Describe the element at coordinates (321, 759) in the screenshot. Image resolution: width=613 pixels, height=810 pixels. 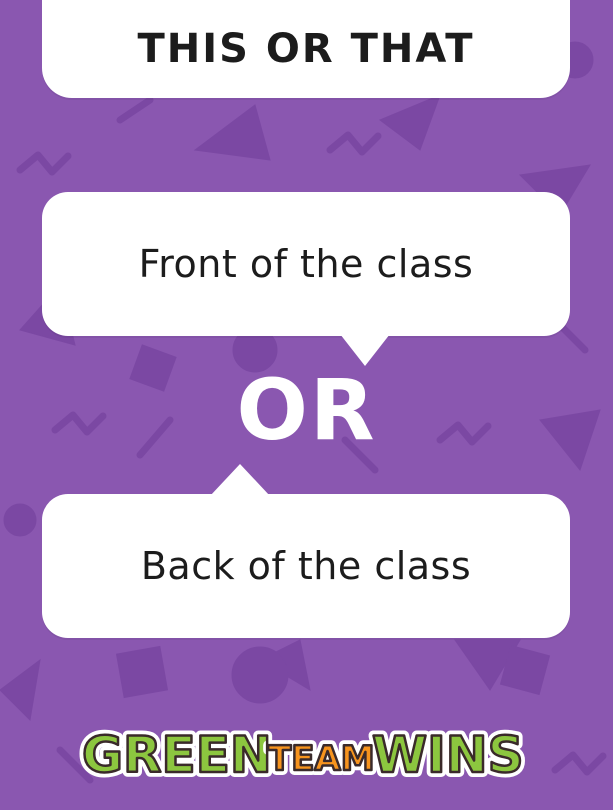
I see `logo-outline-team: TEAM` at that location.